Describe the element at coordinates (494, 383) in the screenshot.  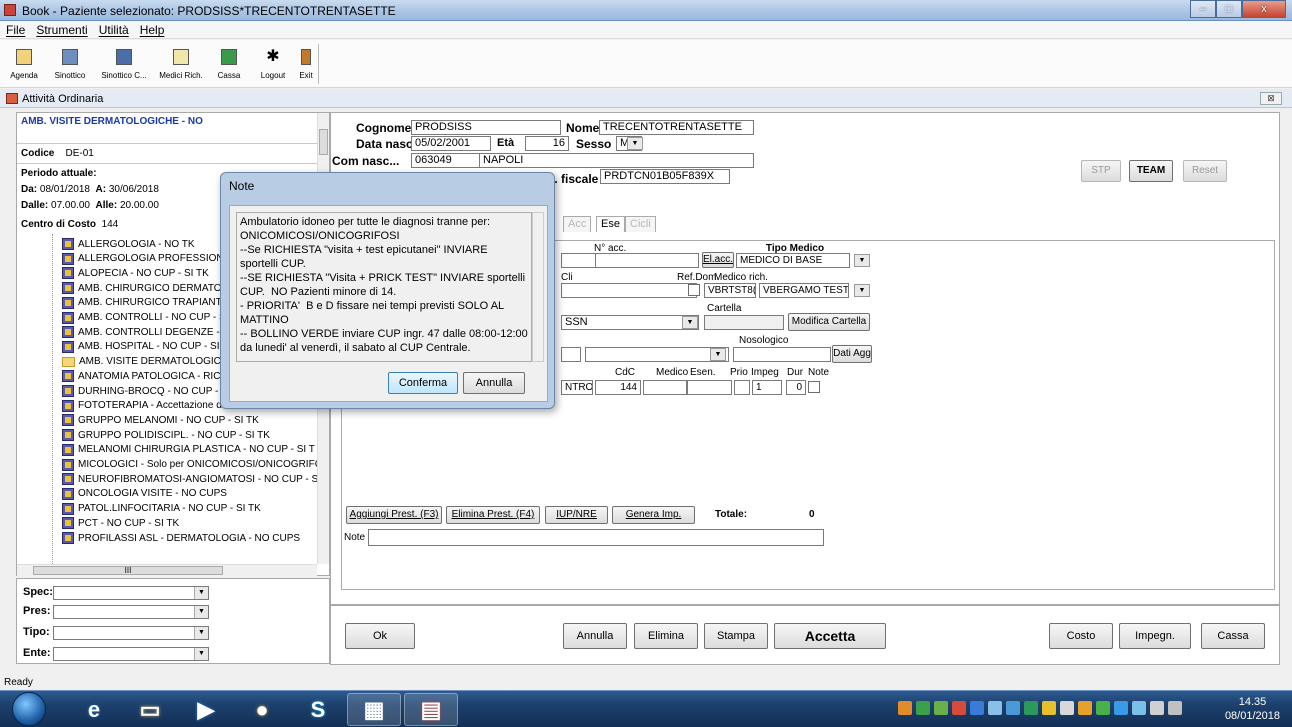
I see `dialog-annulla-button: Annulla` at that location.